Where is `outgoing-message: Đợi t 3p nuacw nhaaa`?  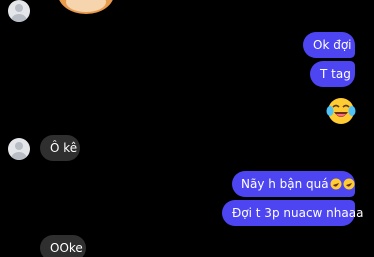
outgoing-message: Đợi t 3p nuacw nhaaa is located at coordinates (292, 213).